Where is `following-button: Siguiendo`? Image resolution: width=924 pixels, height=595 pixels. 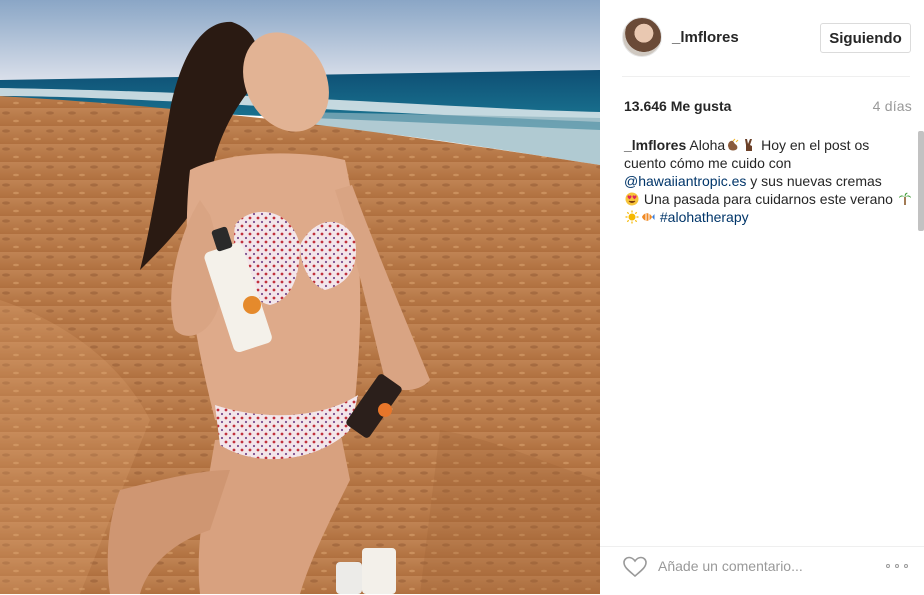
following-button: Siguiendo is located at coordinates (865, 38).